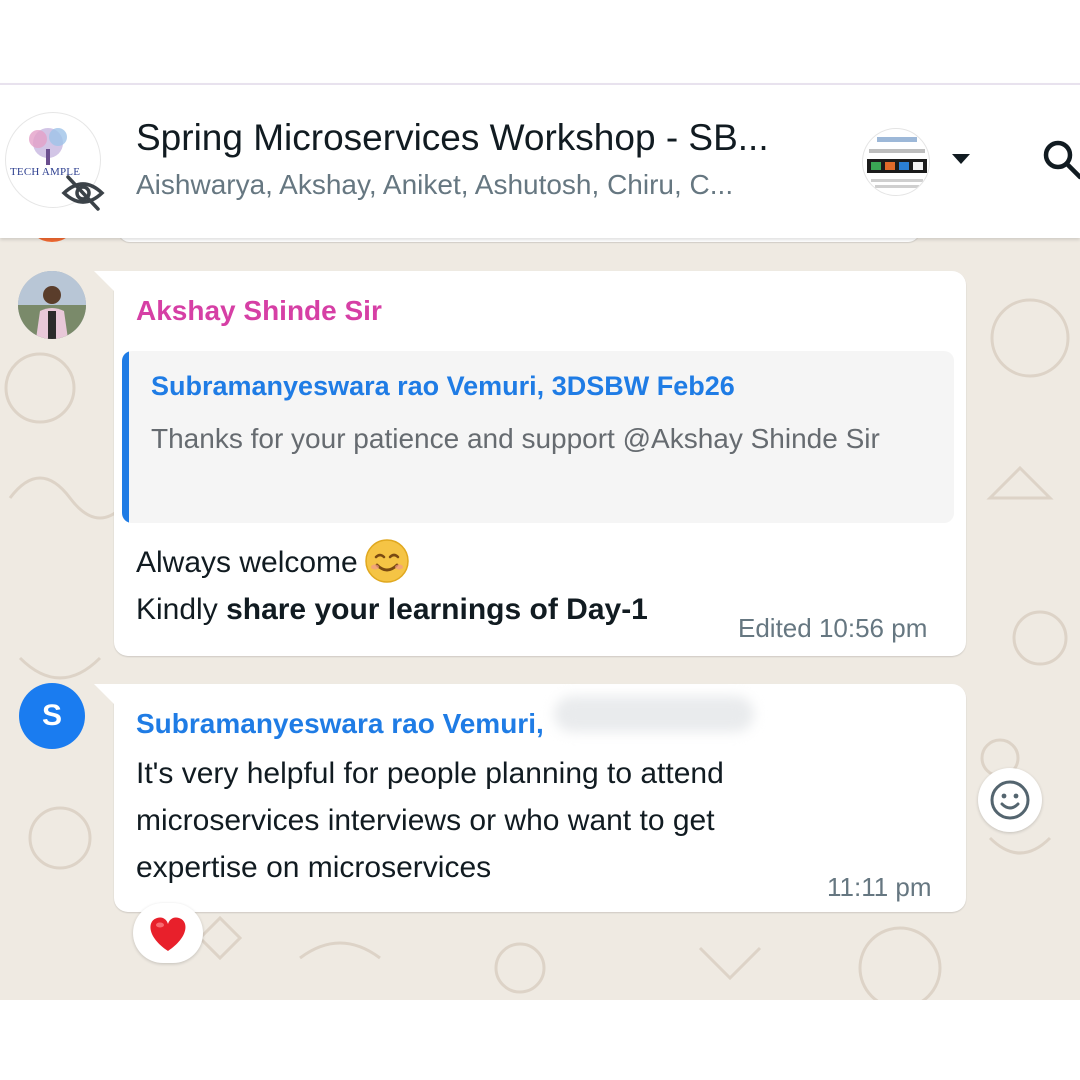 This screenshot has height=1080, width=1080. What do you see at coordinates (52, 716) in the screenshot?
I see `avatar-subramanyeswara: S` at bounding box center [52, 716].